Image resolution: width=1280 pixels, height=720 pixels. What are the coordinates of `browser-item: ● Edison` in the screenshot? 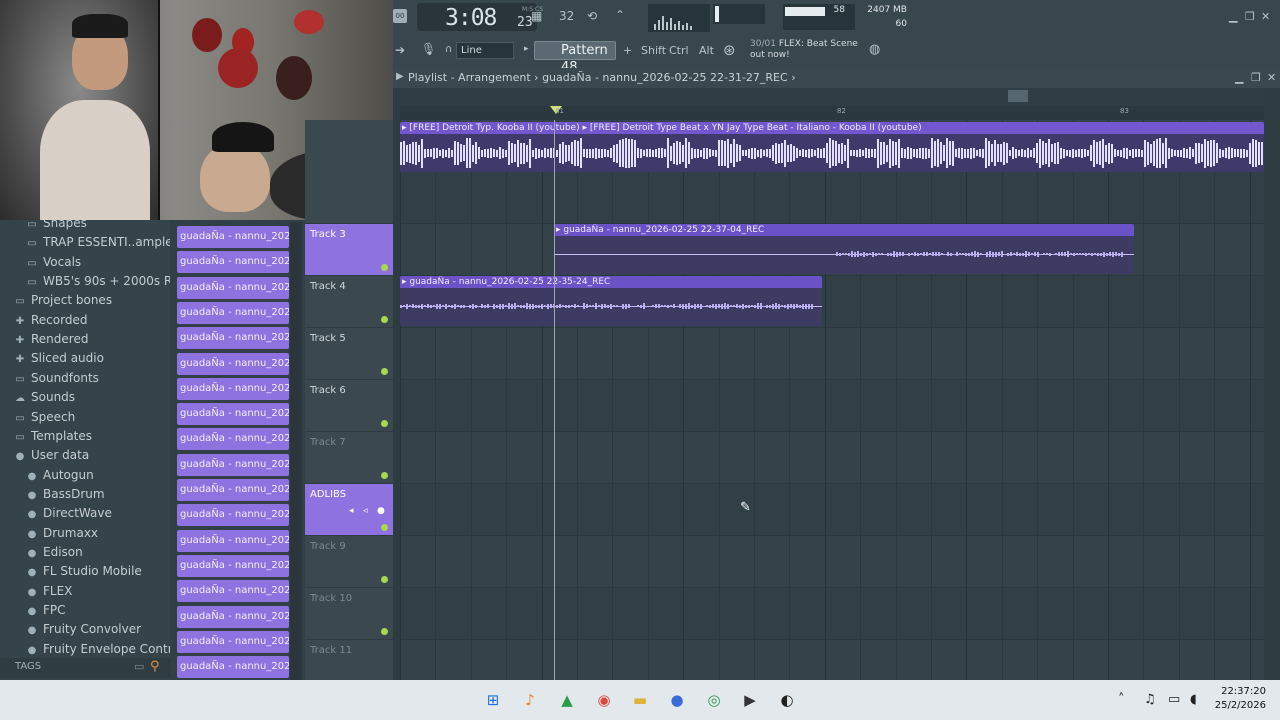 It's located at (41, 552).